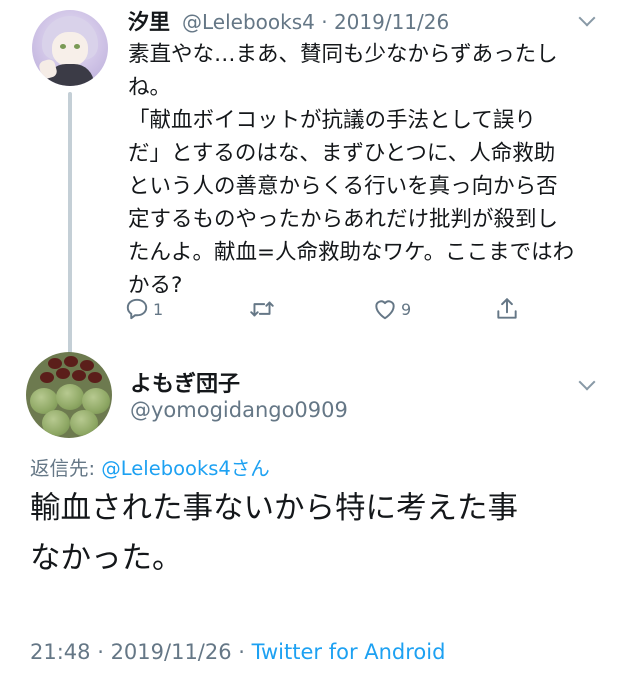 This screenshot has height=680, width=623. I want to click on reply-context: 返信先: @Lelebooks4さん, so click(150, 466).